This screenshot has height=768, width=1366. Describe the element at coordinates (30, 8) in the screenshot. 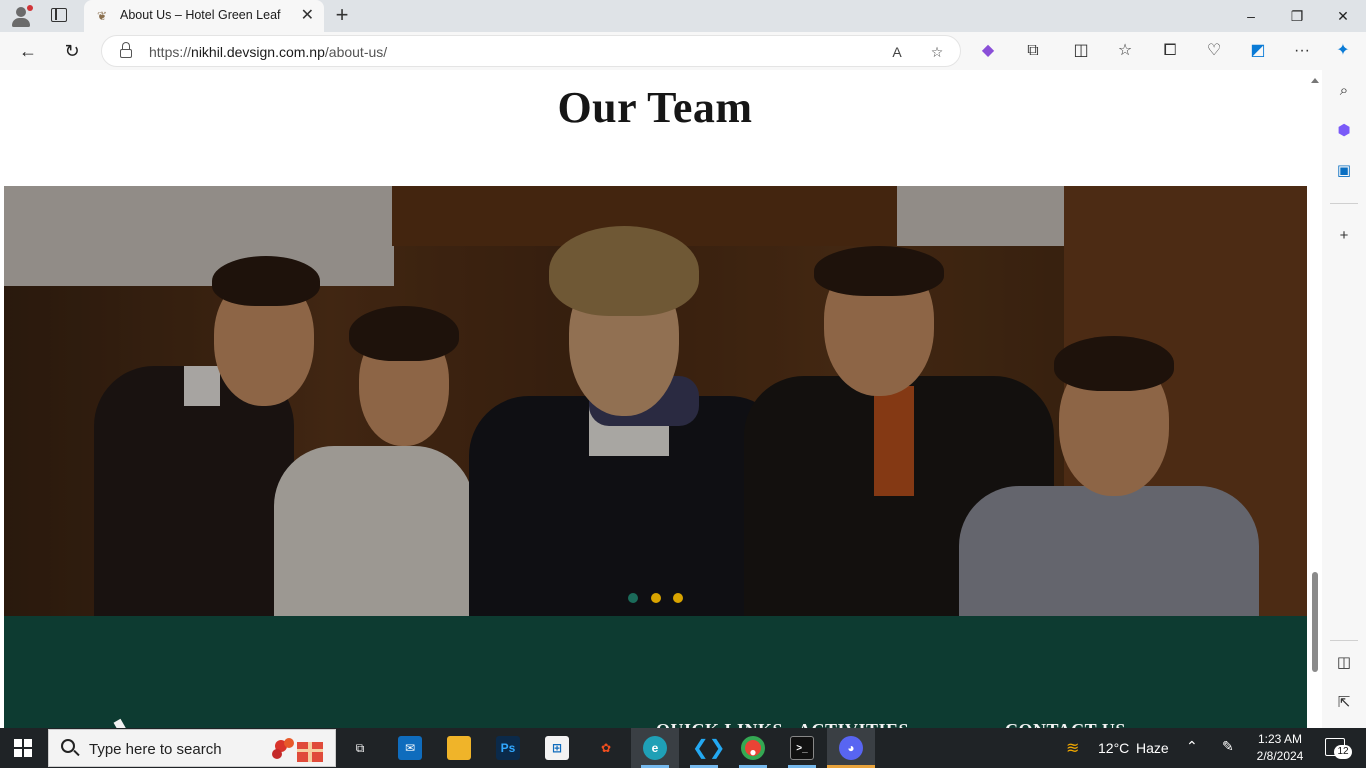

I see `notification-dot` at that location.